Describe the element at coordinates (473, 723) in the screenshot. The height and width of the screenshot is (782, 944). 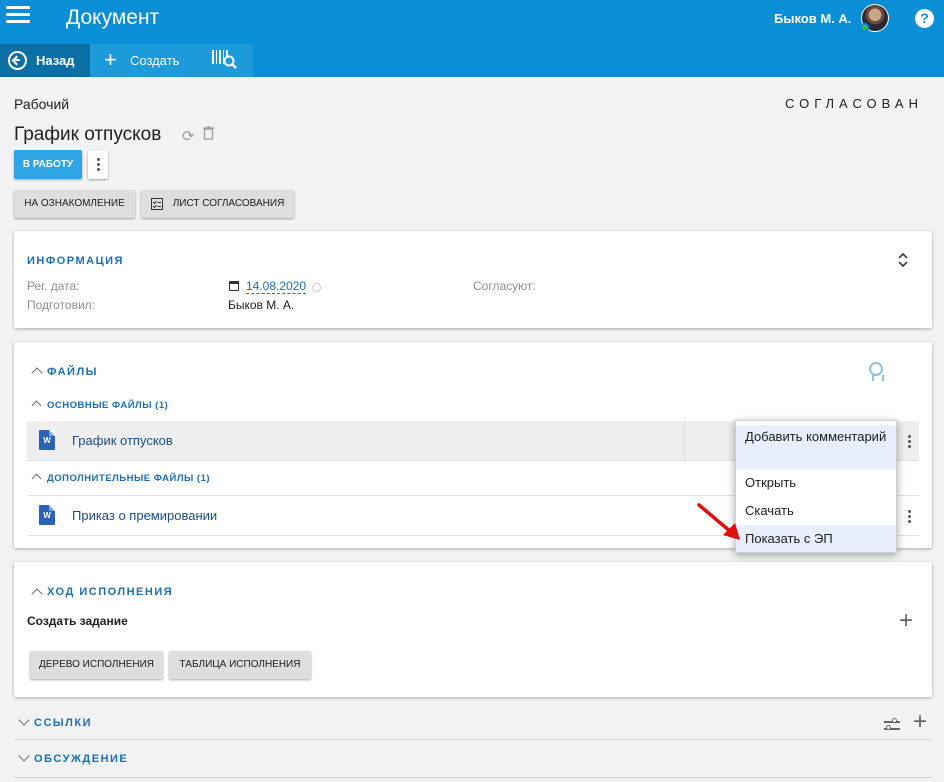
I see `links-section: ССЫЛКИ` at that location.